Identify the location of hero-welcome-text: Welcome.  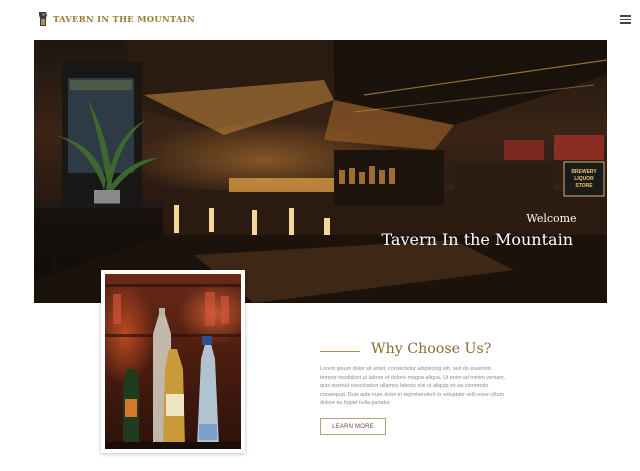
(551, 218).